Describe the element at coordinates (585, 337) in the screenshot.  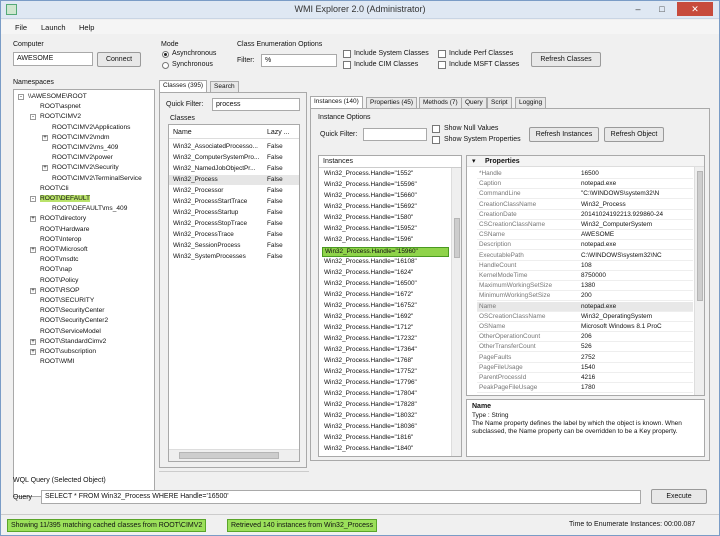
I see `property-row: OtherOperationCount 206` at that location.